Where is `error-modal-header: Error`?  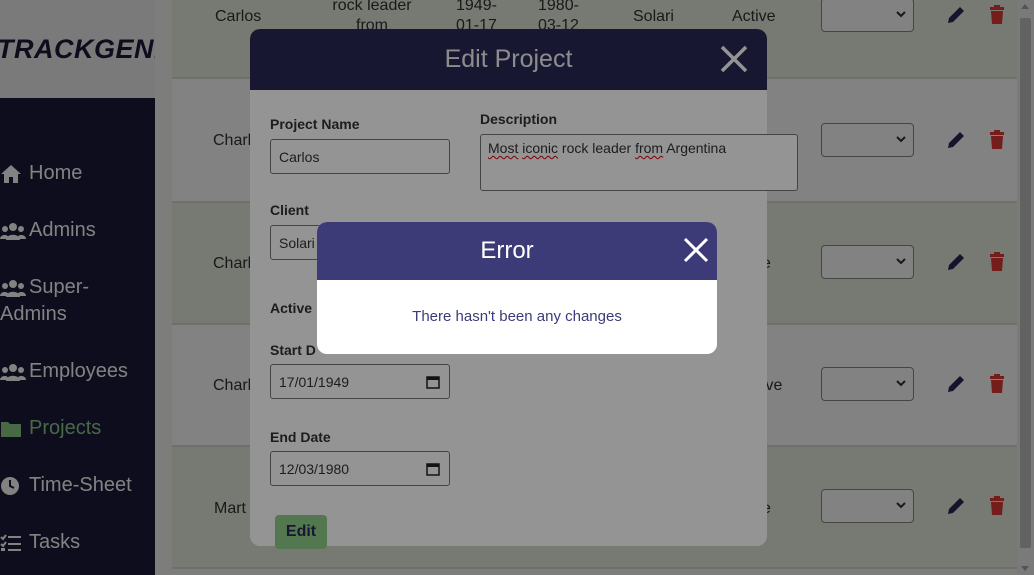 error-modal-header: Error is located at coordinates (517, 251).